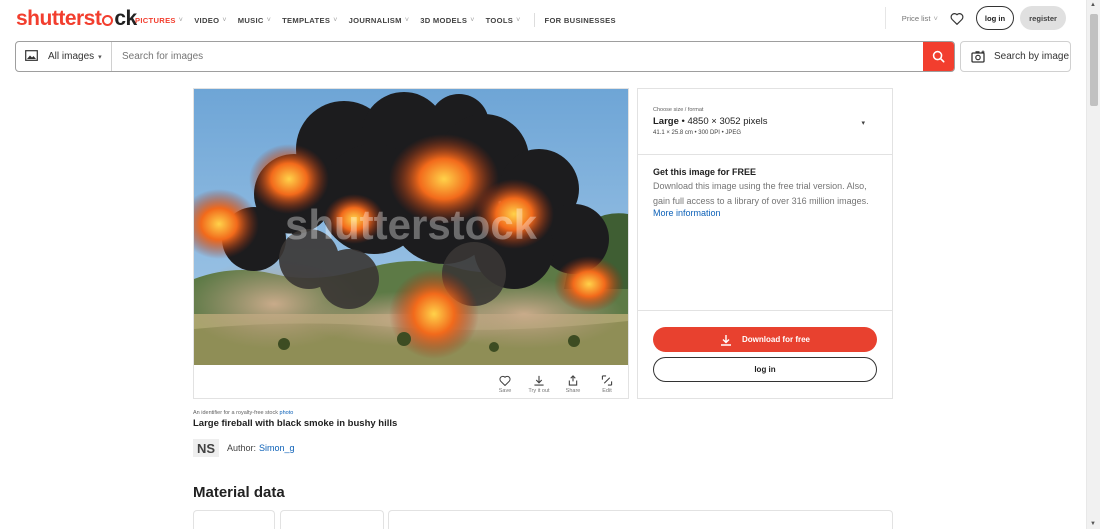 The width and height of the screenshot is (1100, 529). Describe the element at coordinates (64, 56) in the screenshot. I see `search-scope-dropdown: All images ▾` at that location.